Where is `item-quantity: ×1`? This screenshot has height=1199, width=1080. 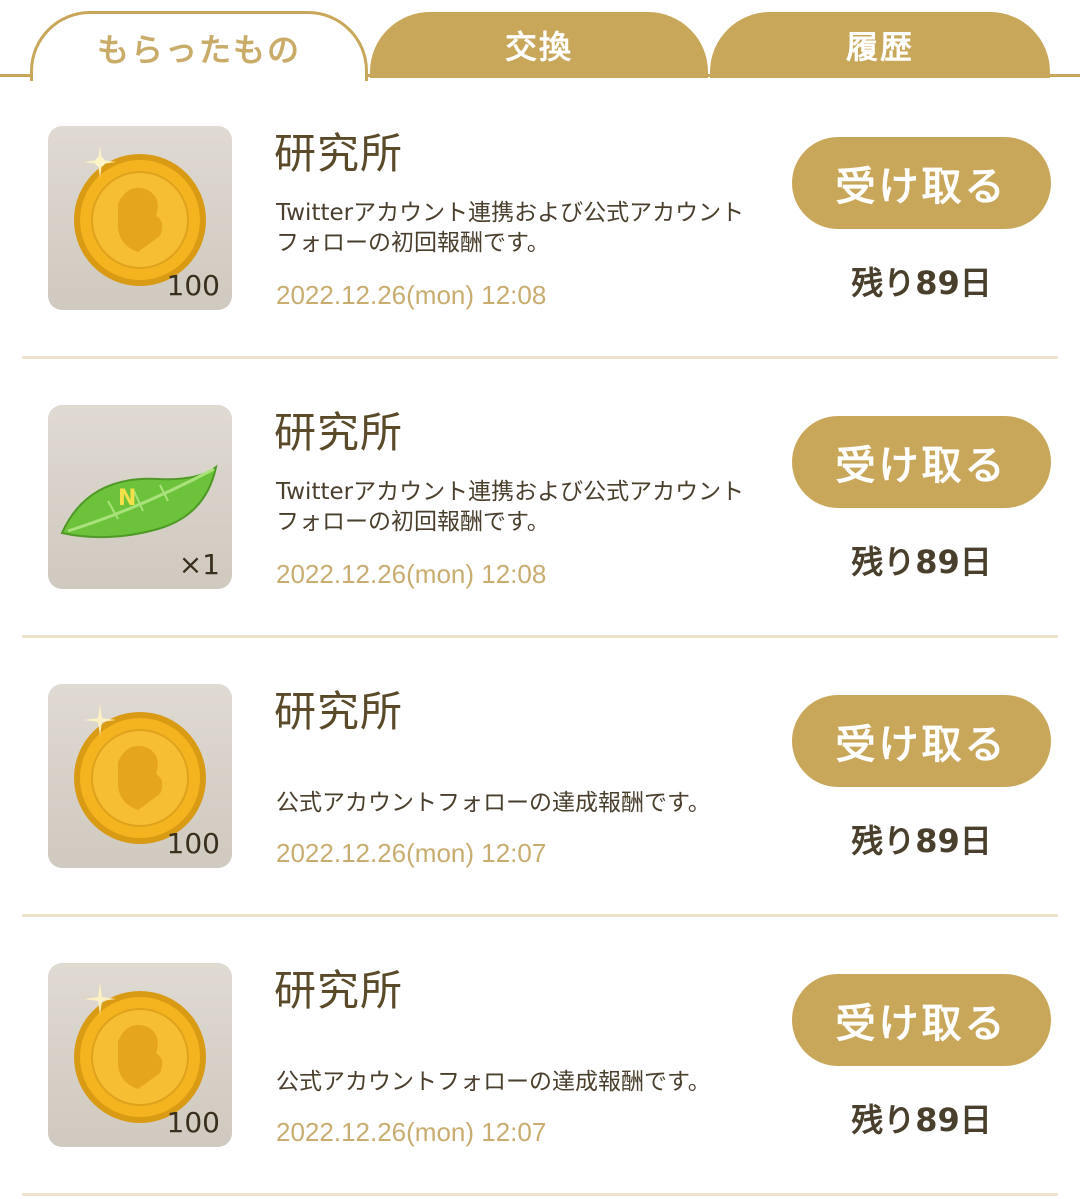
item-quantity: ×1 is located at coordinates (199, 564).